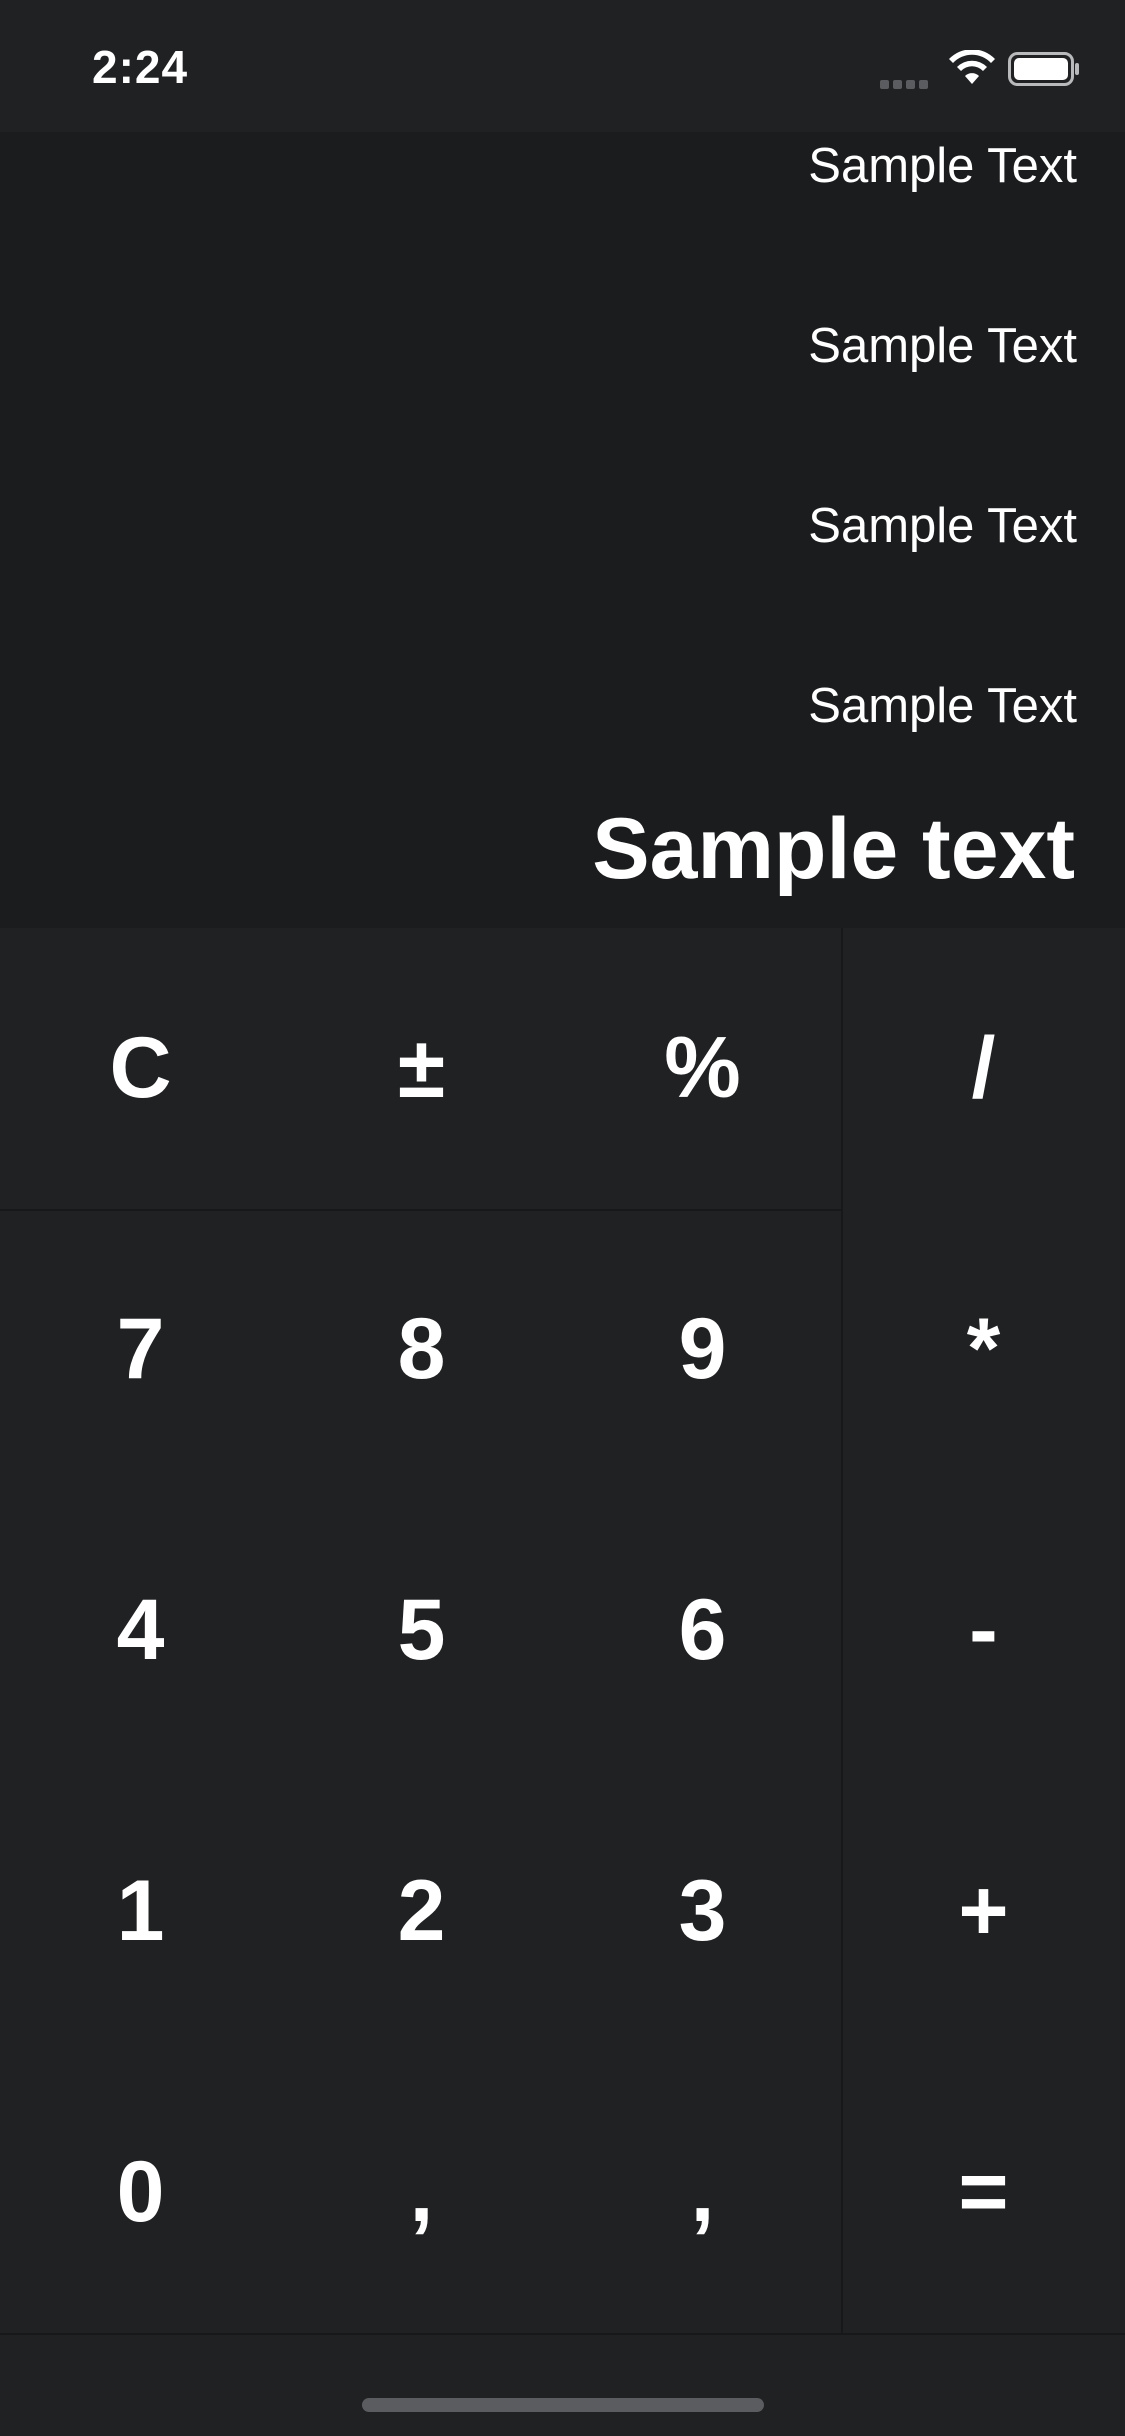 The width and height of the screenshot is (1125, 2436). Describe the element at coordinates (562, 66) in the screenshot. I see `status-bar: 2:24` at that location.